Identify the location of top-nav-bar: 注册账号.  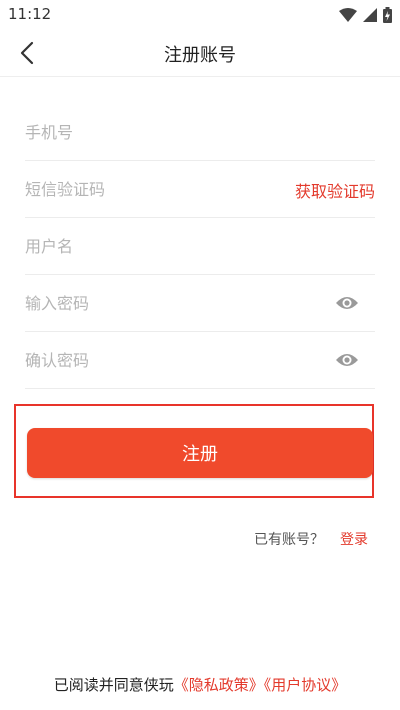
(200, 53).